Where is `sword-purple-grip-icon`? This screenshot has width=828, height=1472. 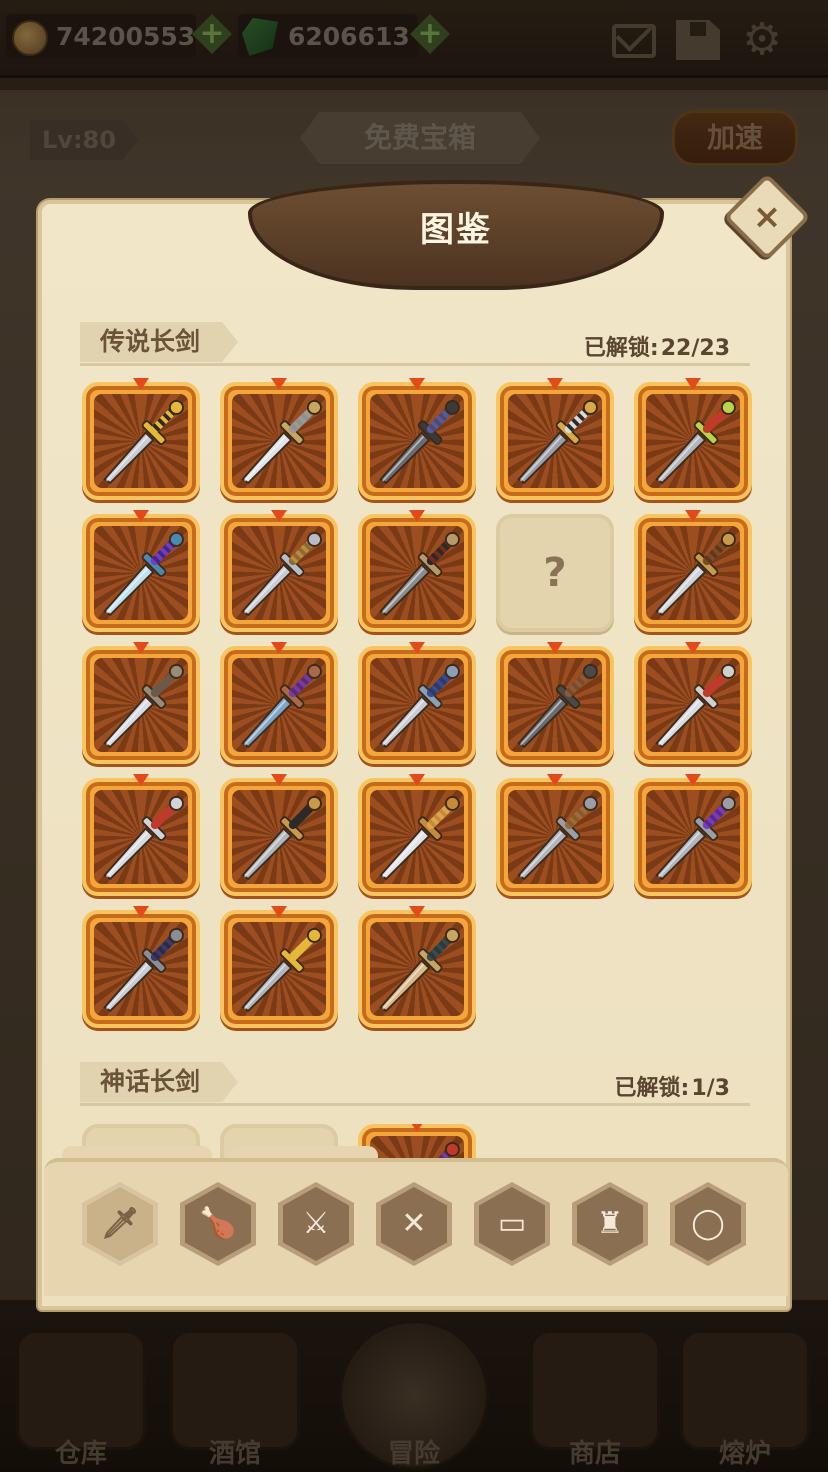 sword-purple-grip-icon is located at coordinates (281, 706).